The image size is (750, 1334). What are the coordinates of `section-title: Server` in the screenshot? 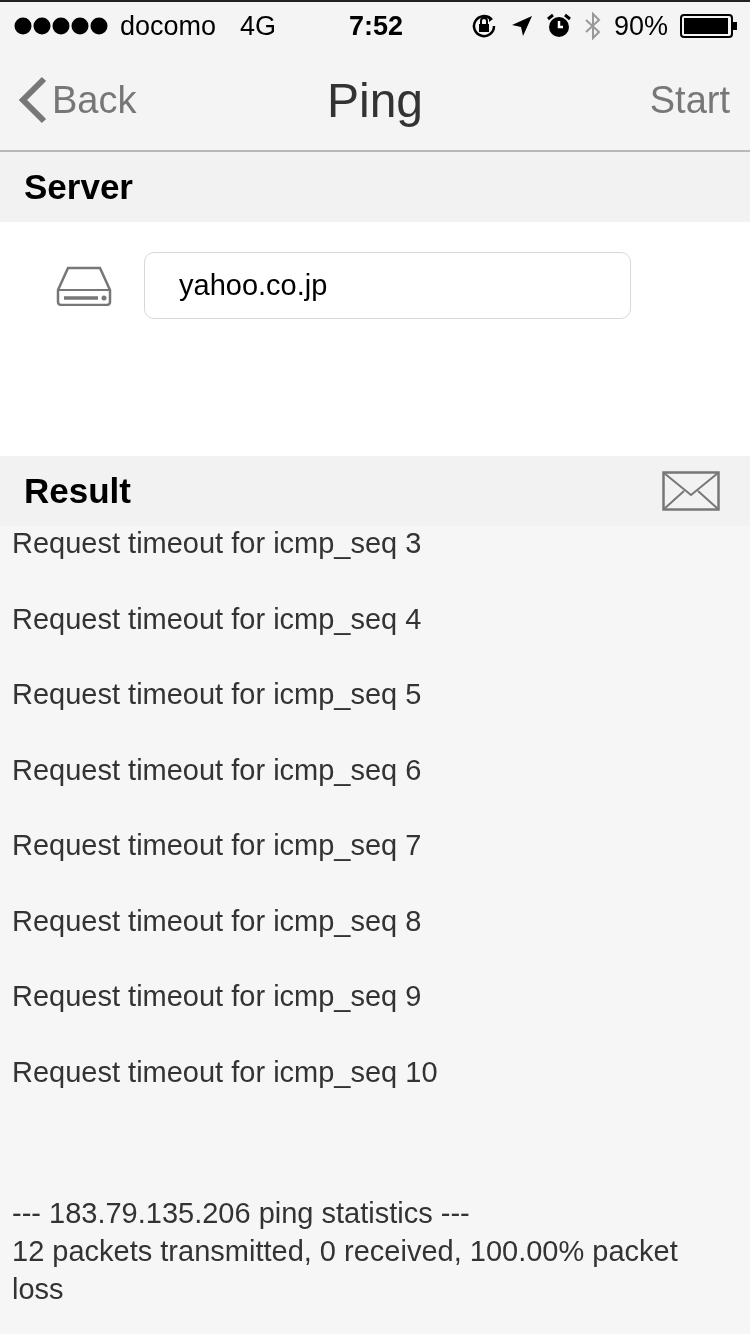 It's located at (78, 187).